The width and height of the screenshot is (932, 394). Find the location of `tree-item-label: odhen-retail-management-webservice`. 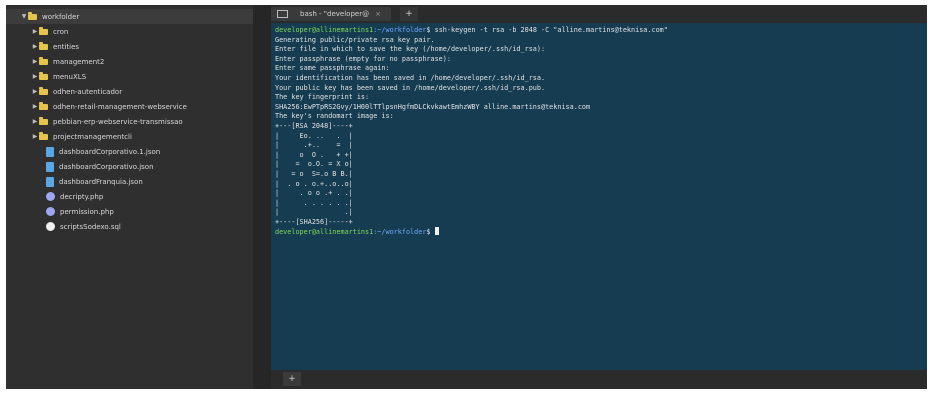

tree-item-label: odhen-retail-management-webservice is located at coordinates (120, 106).